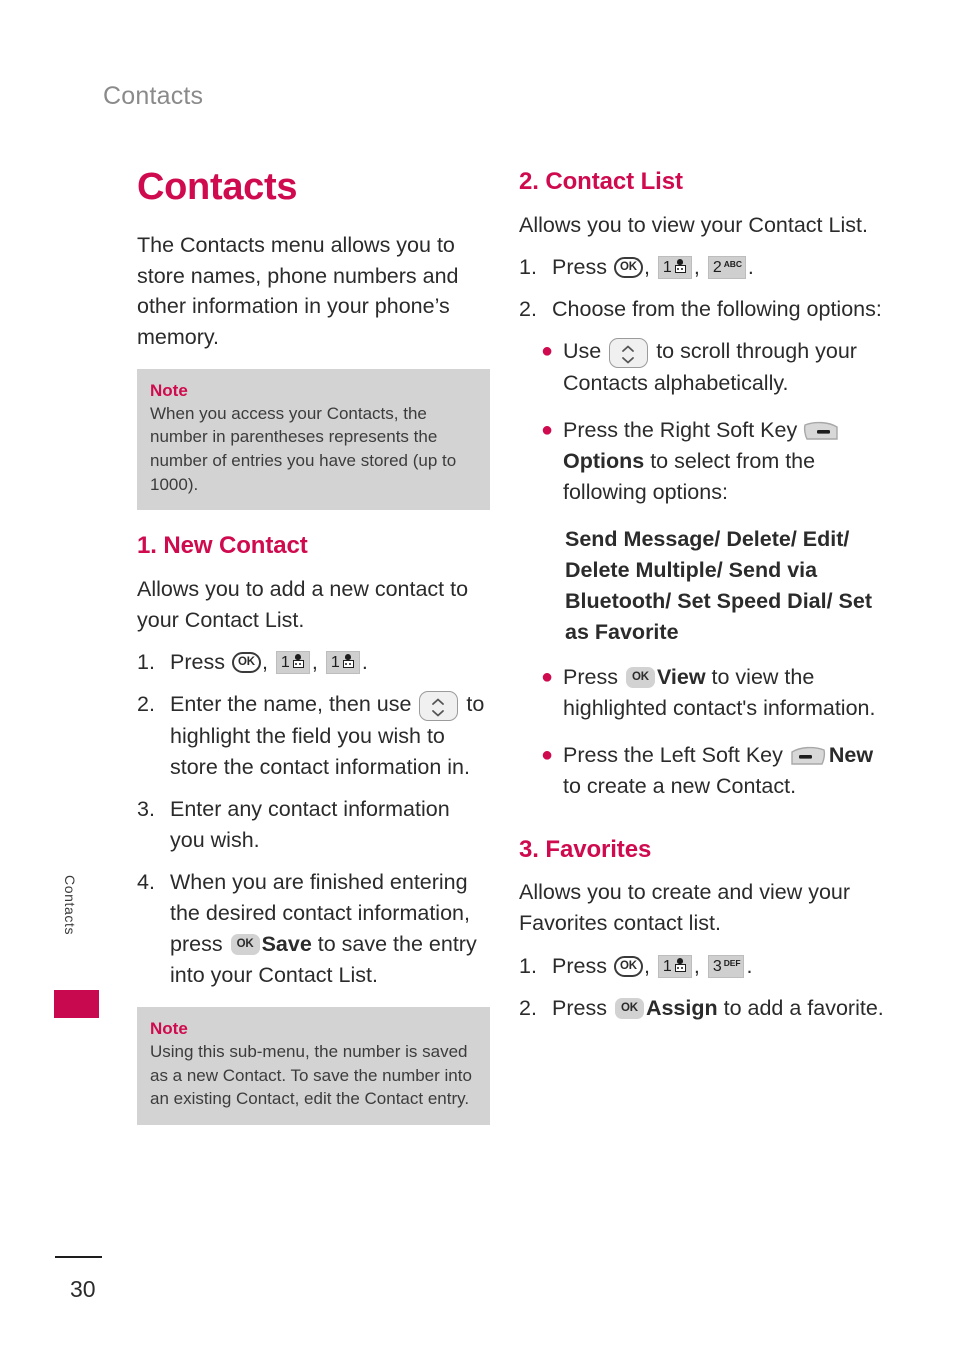  I want to click on step-text: Press , 1, 2ABC., so click(719, 267).